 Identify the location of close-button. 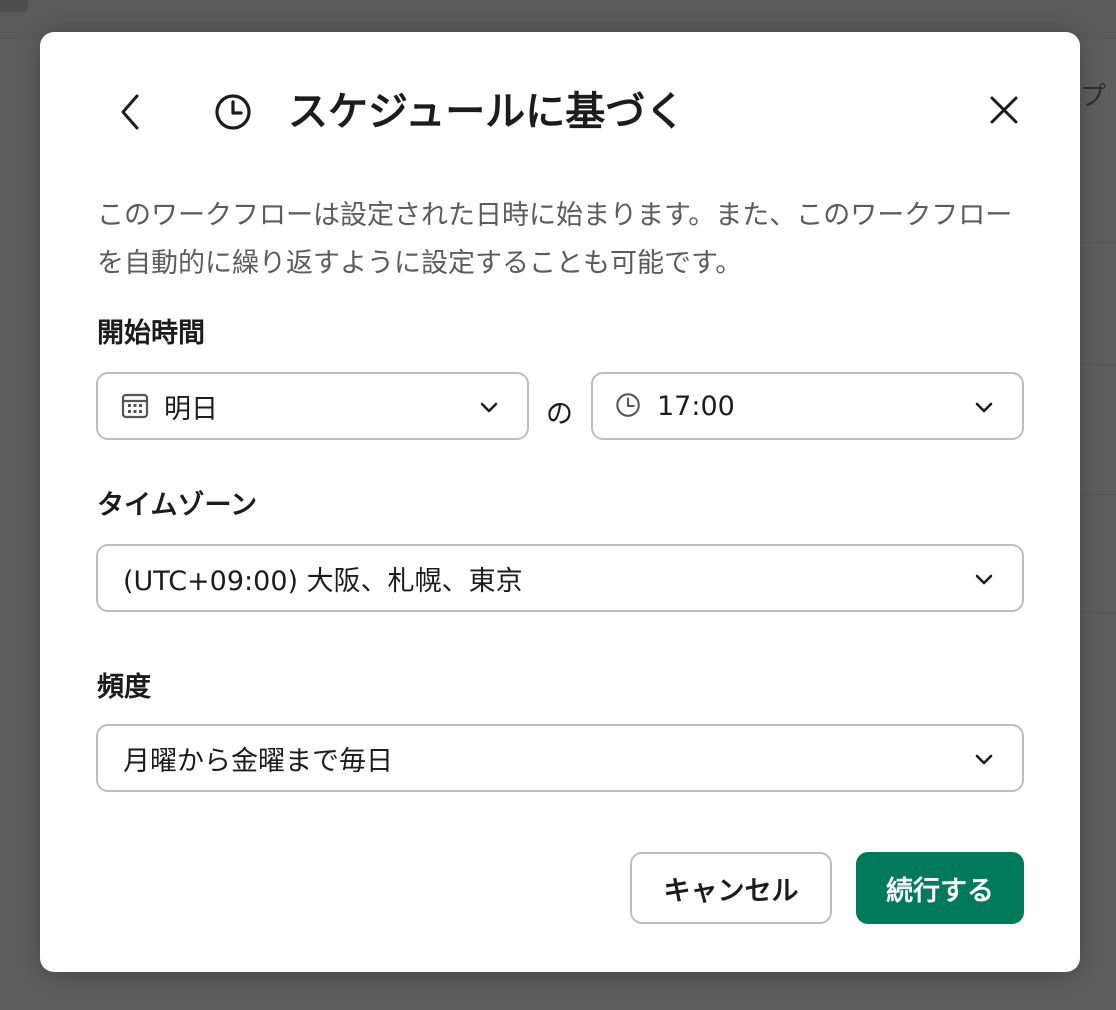
(1004, 110).